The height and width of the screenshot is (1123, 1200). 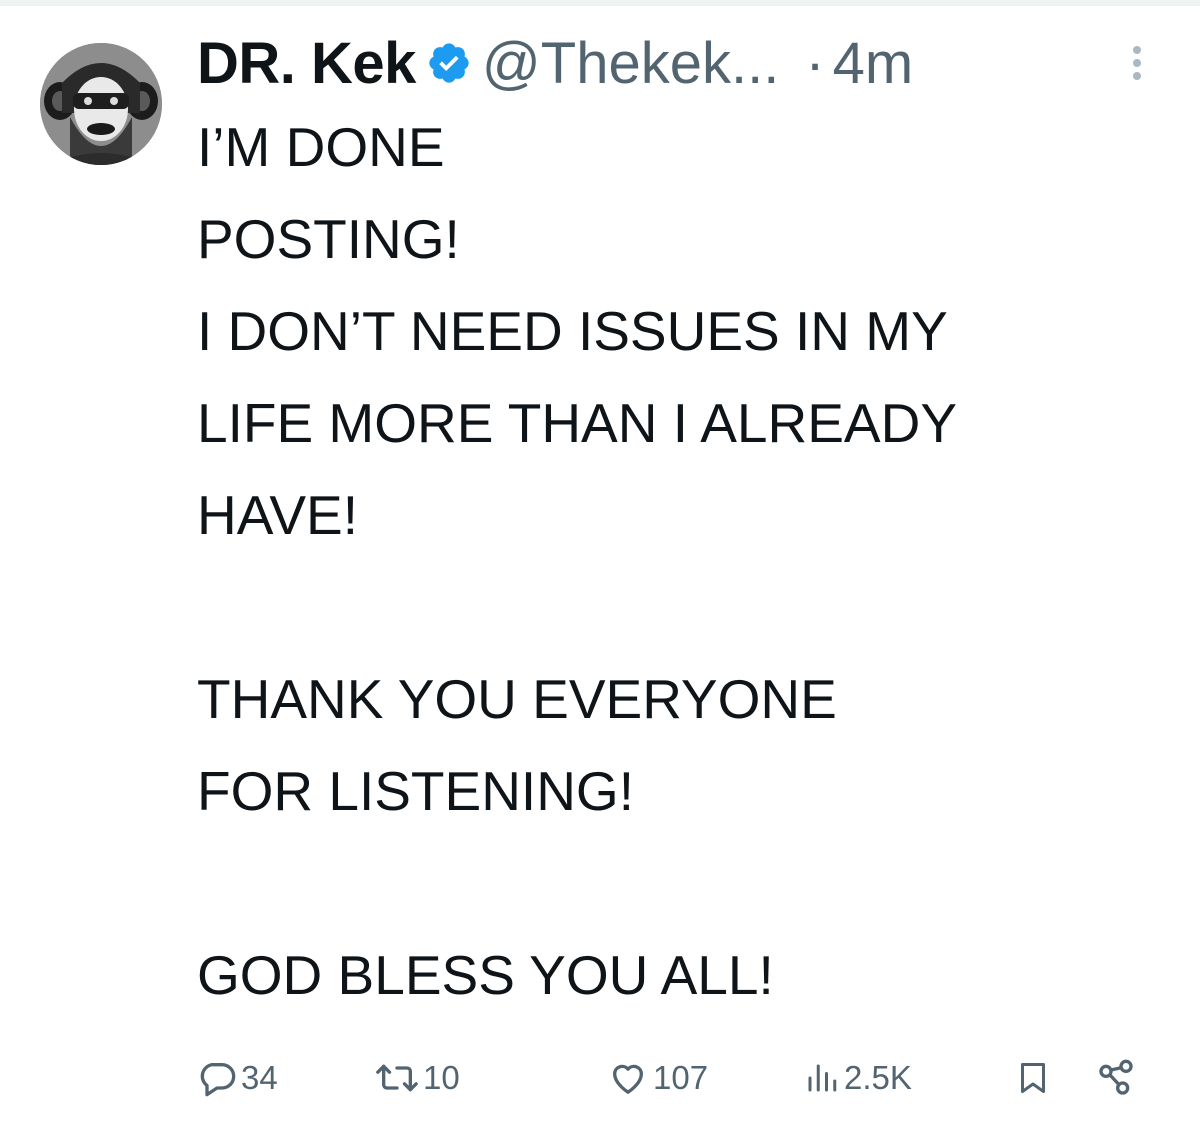 I want to click on bookmark-button, so click(x=1033, y=1078).